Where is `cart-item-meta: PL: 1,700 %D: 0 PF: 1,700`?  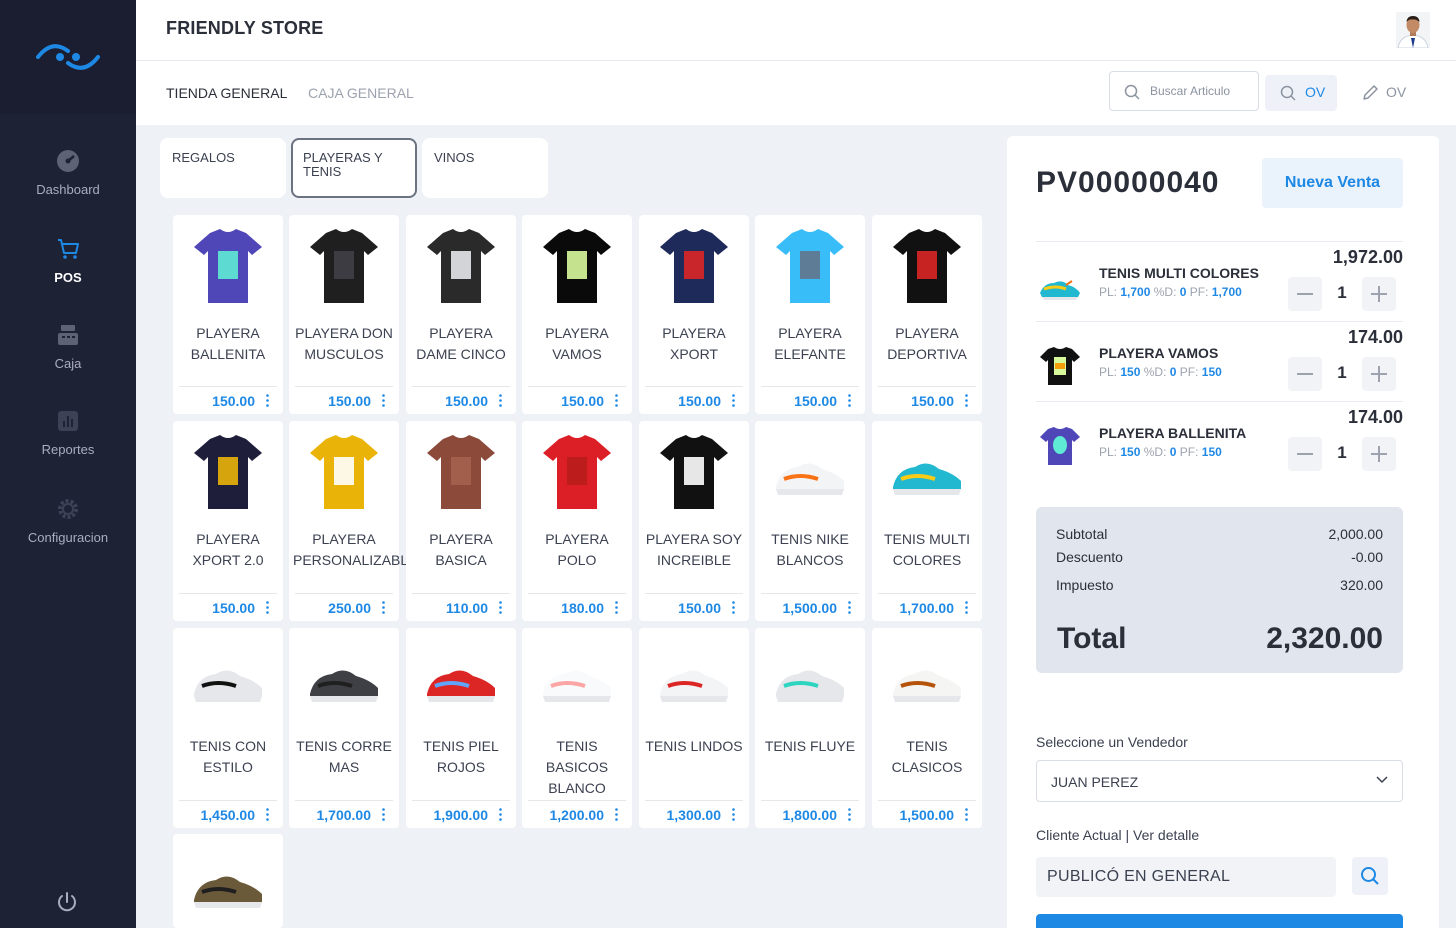 cart-item-meta: PL: 1,700 %D: 0 PF: 1,700 is located at coordinates (1170, 292).